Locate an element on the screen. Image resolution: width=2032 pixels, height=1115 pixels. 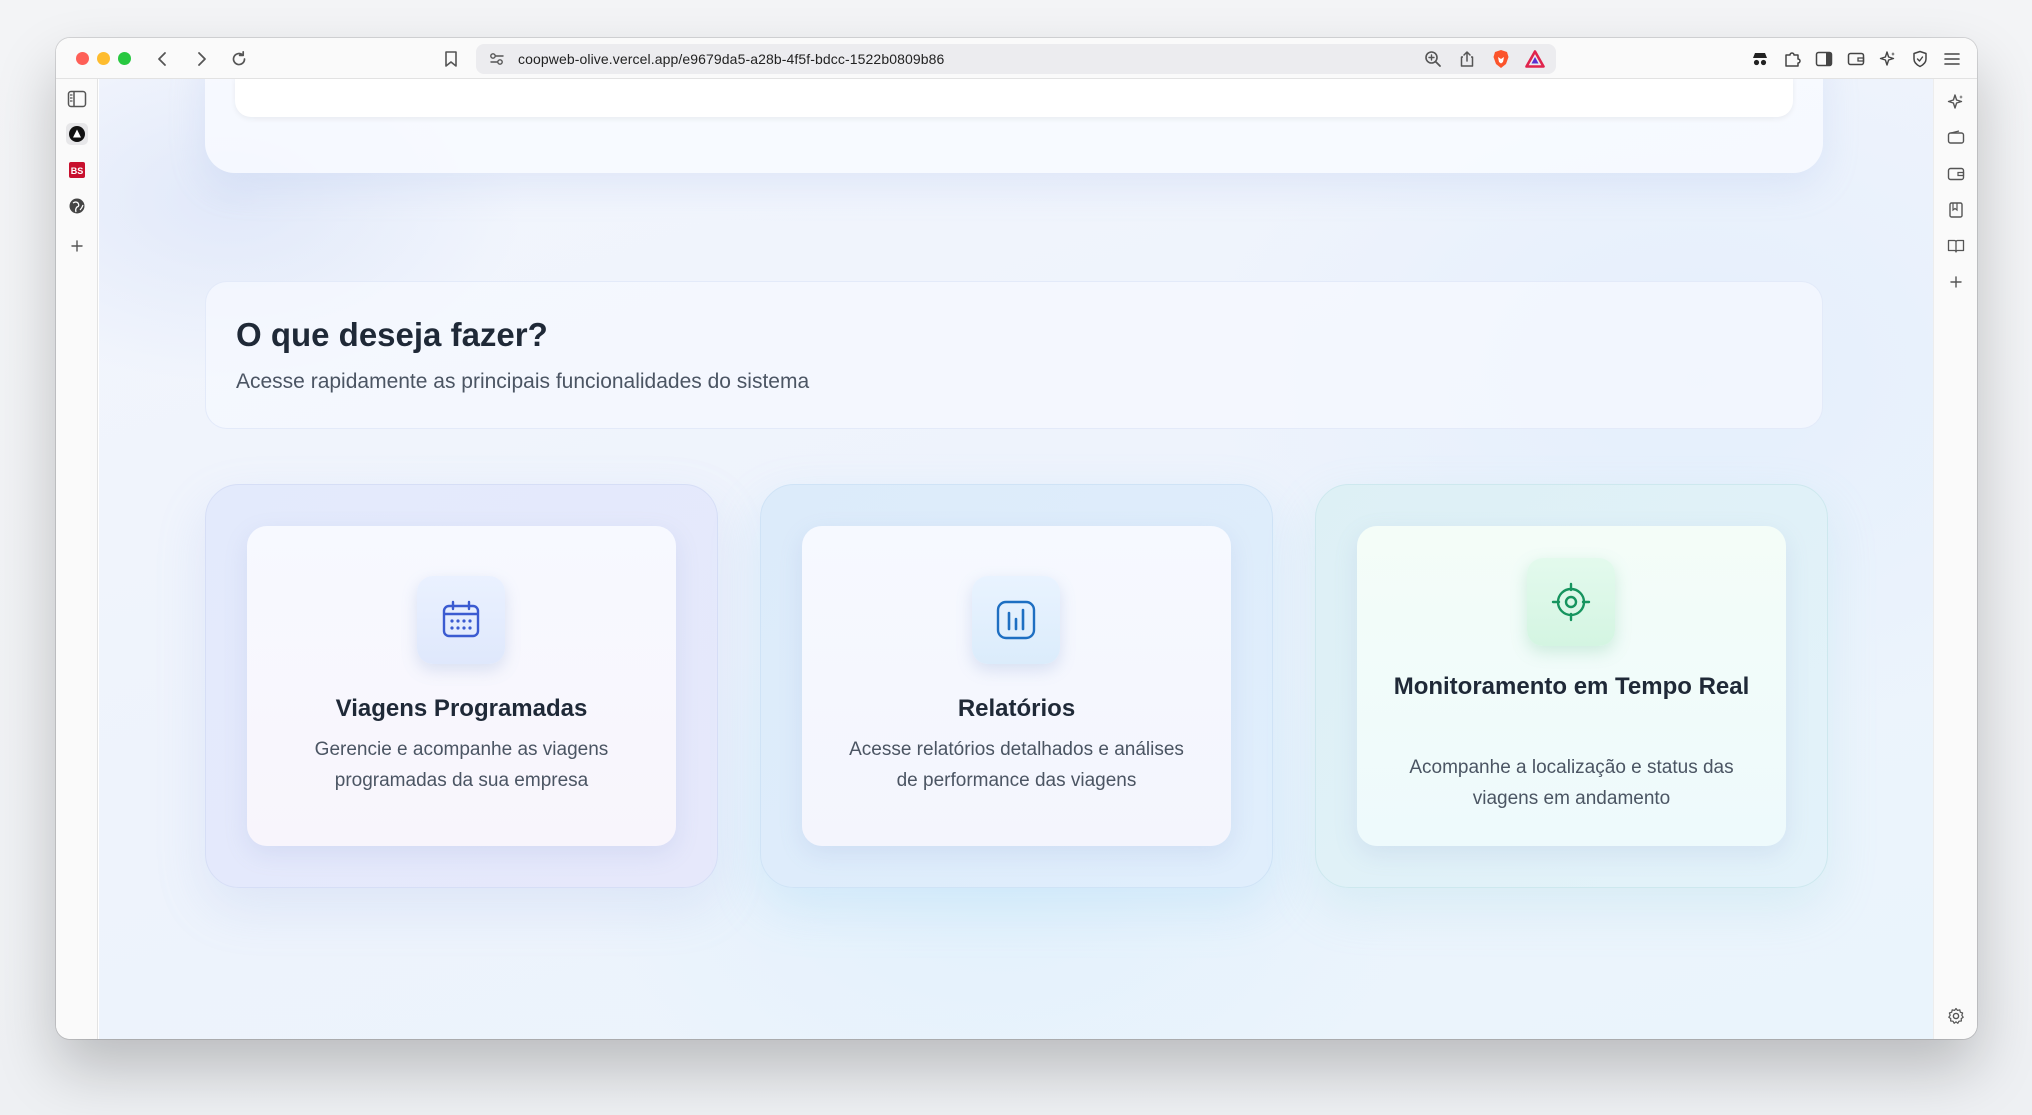
sidebar-panel-icon is located at coordinates (1824, 59).